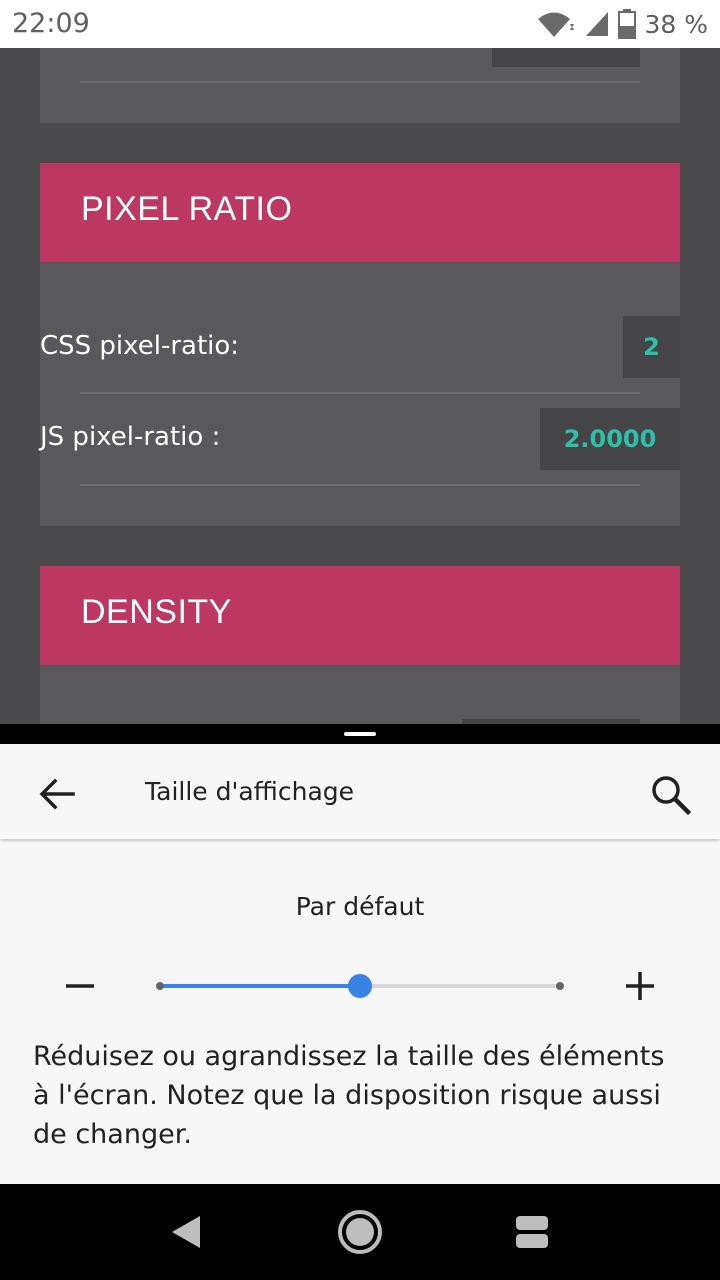  I want to click on slider-fill, so click(260, 986).